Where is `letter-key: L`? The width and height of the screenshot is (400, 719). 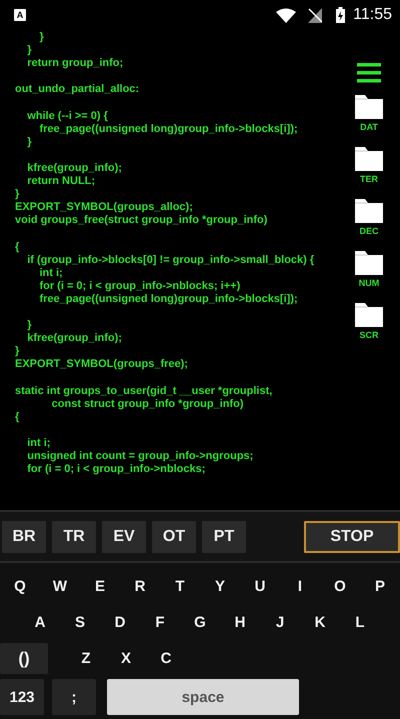
letter-key: L is located at coordinates (360, 622).